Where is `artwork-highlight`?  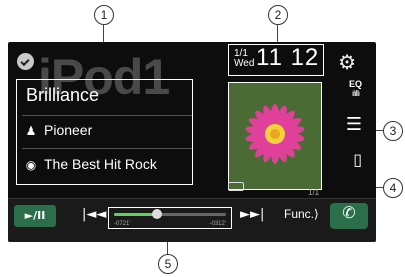 artwork-highlight is located at coordinates (275, 136).